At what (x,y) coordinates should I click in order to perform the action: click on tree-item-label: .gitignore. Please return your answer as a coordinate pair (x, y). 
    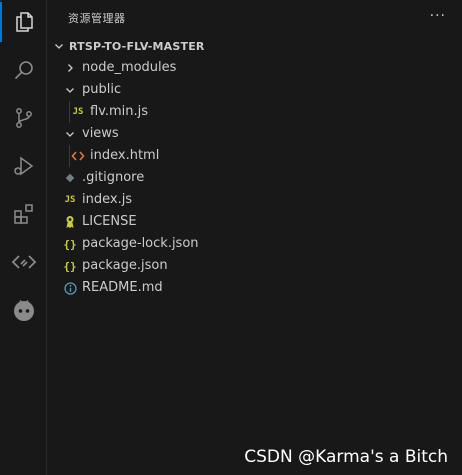
    Looking at the image, I should click on (113, 177).